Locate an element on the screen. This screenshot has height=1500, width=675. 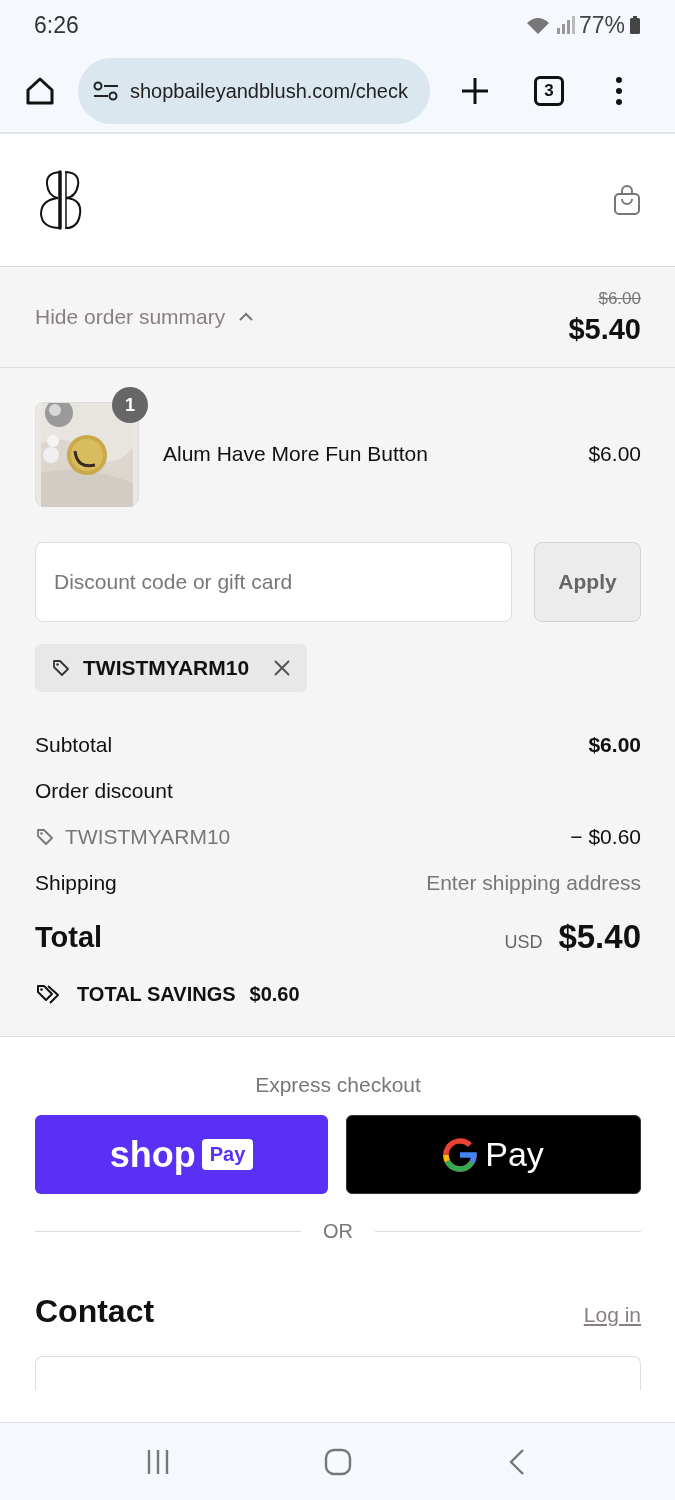
close-icon is located at coordinates (282, 668).